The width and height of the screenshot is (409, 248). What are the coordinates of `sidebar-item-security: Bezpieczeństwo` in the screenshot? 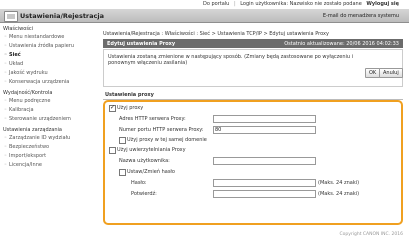 It's located at (50, 147).